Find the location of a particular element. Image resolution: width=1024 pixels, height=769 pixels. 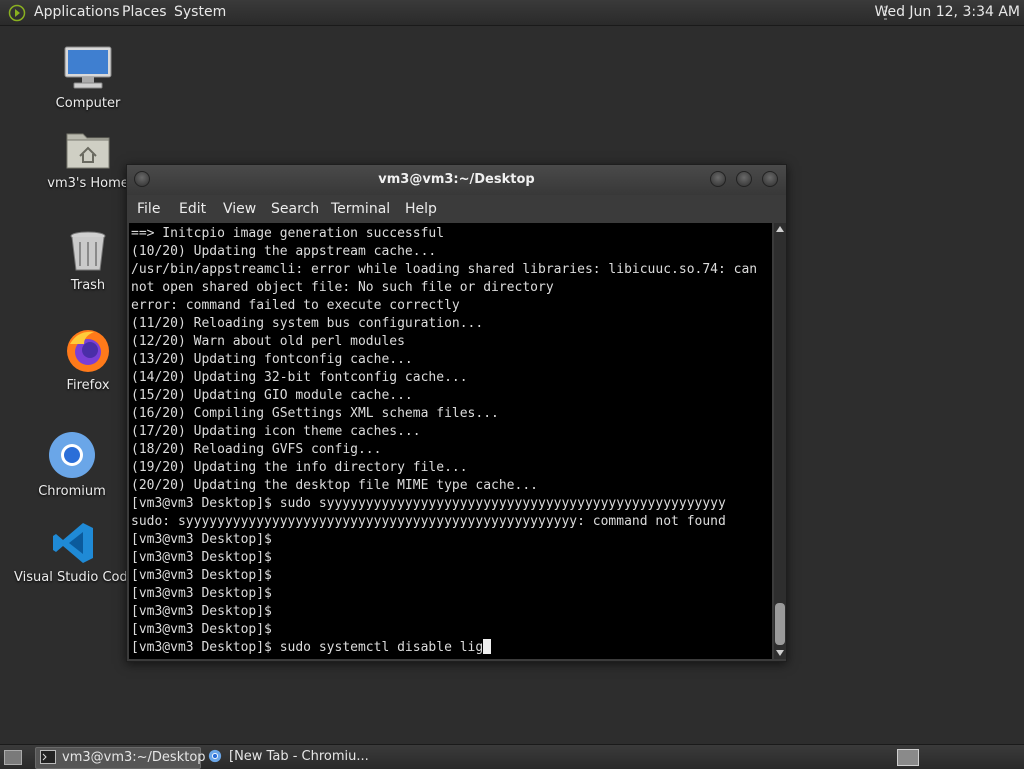

taskbar-item-terminal: vm3@vm3:~/Desktop is located at coordinates (120, 758).